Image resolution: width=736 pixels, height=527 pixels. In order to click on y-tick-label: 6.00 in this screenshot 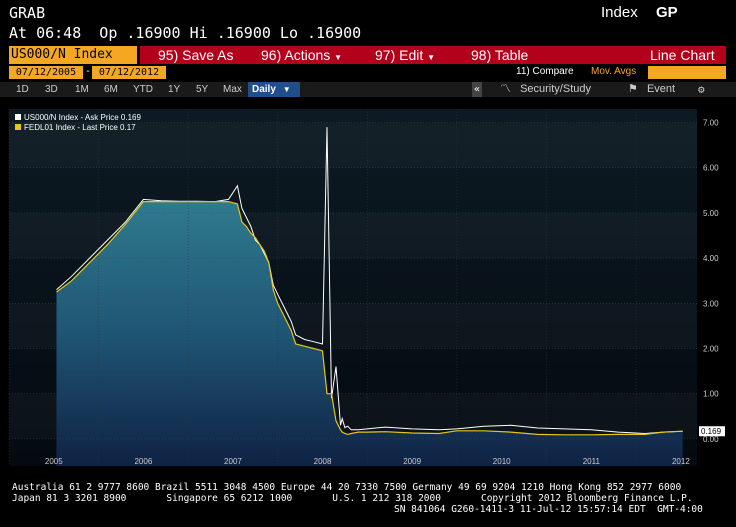, I will do `click(711, 168)`.